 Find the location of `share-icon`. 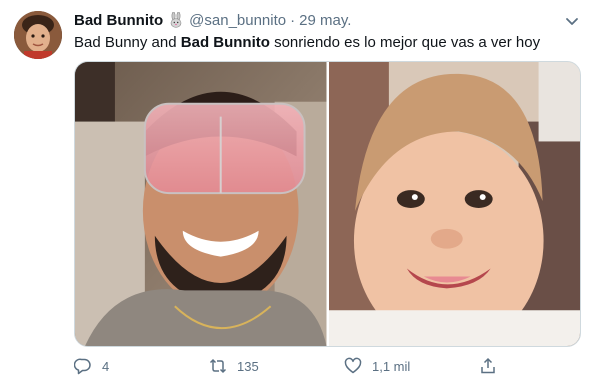

share-icon is located at coordinates (488, 366).